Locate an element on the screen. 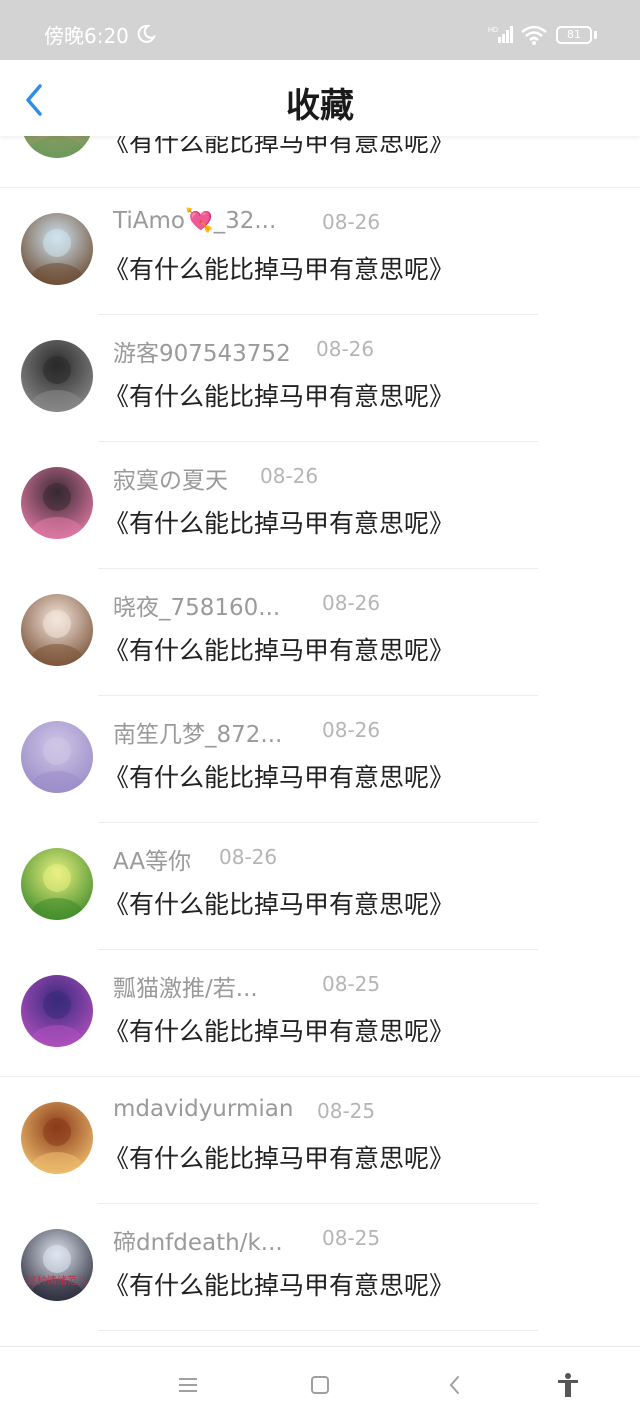 This screenshot has width=640, height=1422. name-row: mdavidyurmian 08-25 is located at coordinates (244, 1111).